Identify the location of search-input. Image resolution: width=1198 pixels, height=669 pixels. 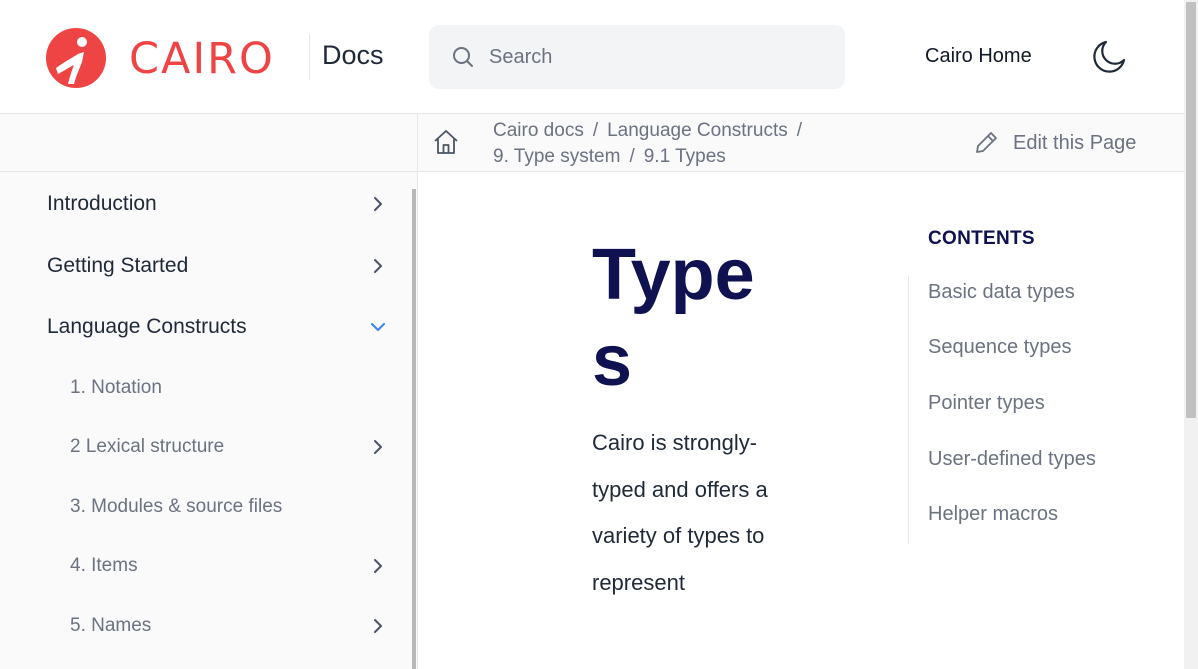
(659, 57).